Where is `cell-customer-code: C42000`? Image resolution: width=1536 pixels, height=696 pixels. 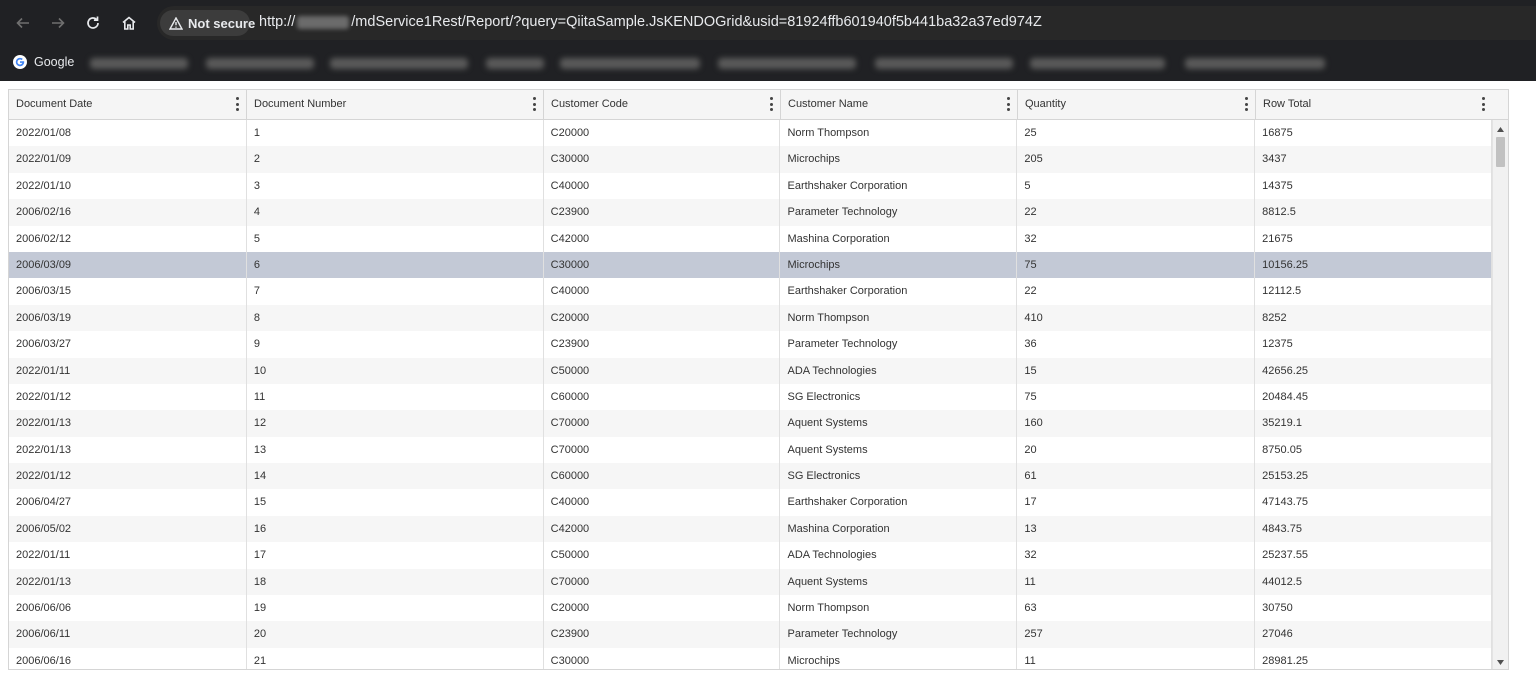
cell-customer-code: C42000 is located at coordinates (662, 238).